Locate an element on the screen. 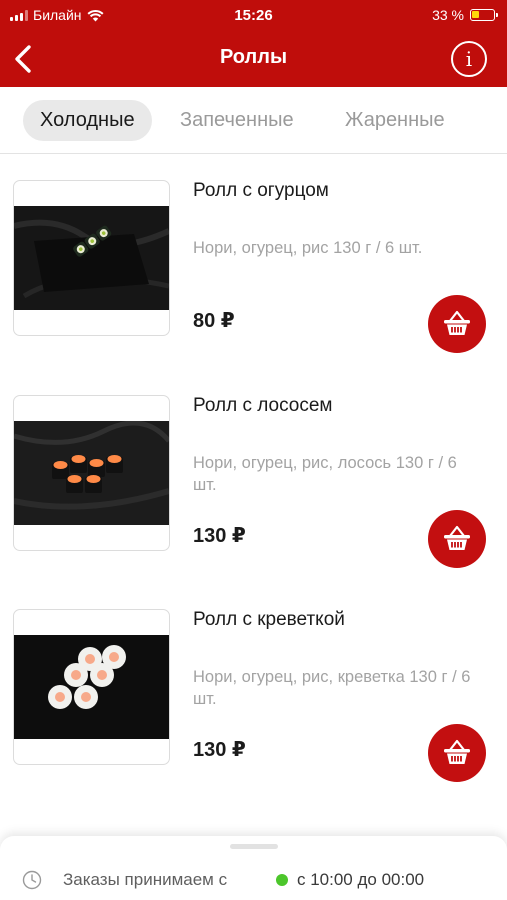 Image resolution: width=507 pixels, height=900 pixels. info-button: i is located at coordinates (469, 59).